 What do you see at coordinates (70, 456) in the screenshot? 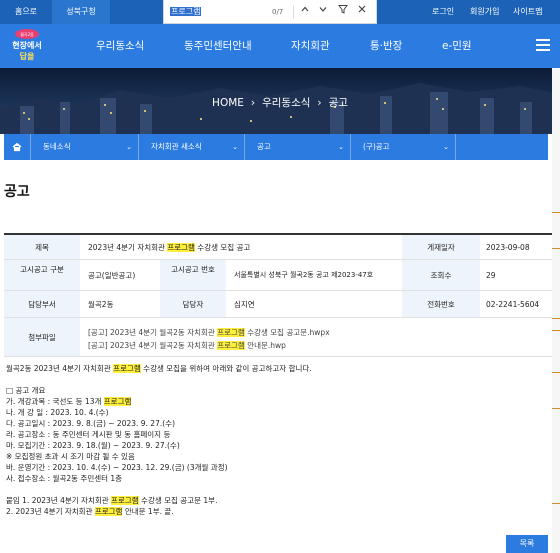
I see `body-line: ※ 모집정원 초과 시 조기 마감 될 수 있음` at bounding box center [70, 456].